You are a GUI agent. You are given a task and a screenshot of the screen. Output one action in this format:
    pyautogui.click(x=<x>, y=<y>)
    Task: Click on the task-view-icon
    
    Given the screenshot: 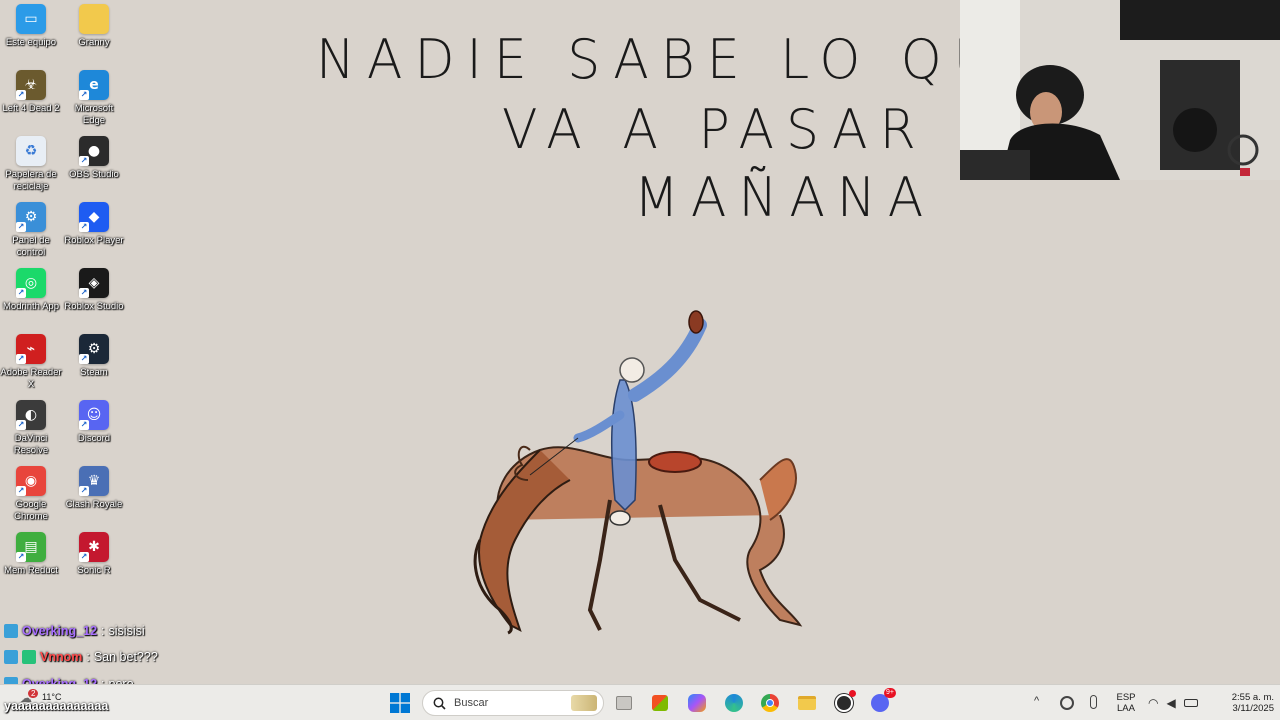 What is the action you would take?
    pyautogui.click(x=624, y=703)
    